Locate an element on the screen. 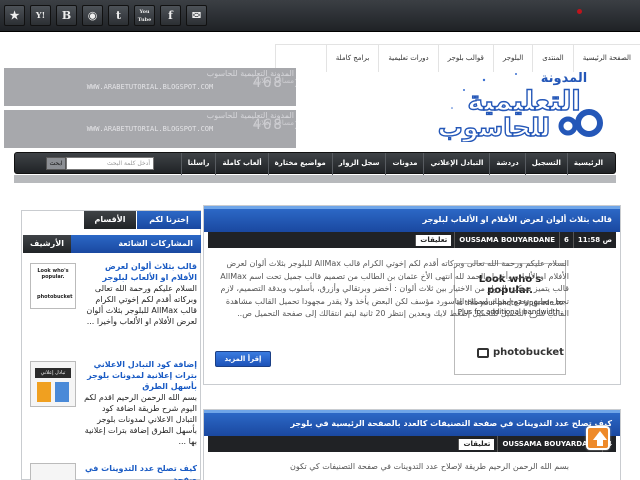 Image resolution: width=640 pixels, height=480 pixels. popular-posts-title: المشاركات الشائعة is located at coordinates (155, 243).